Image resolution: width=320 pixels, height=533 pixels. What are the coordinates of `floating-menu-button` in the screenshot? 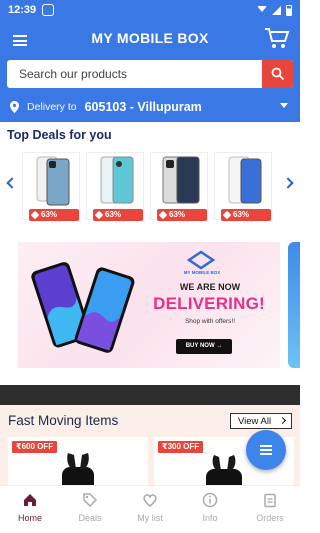 It's located at (266, 450).